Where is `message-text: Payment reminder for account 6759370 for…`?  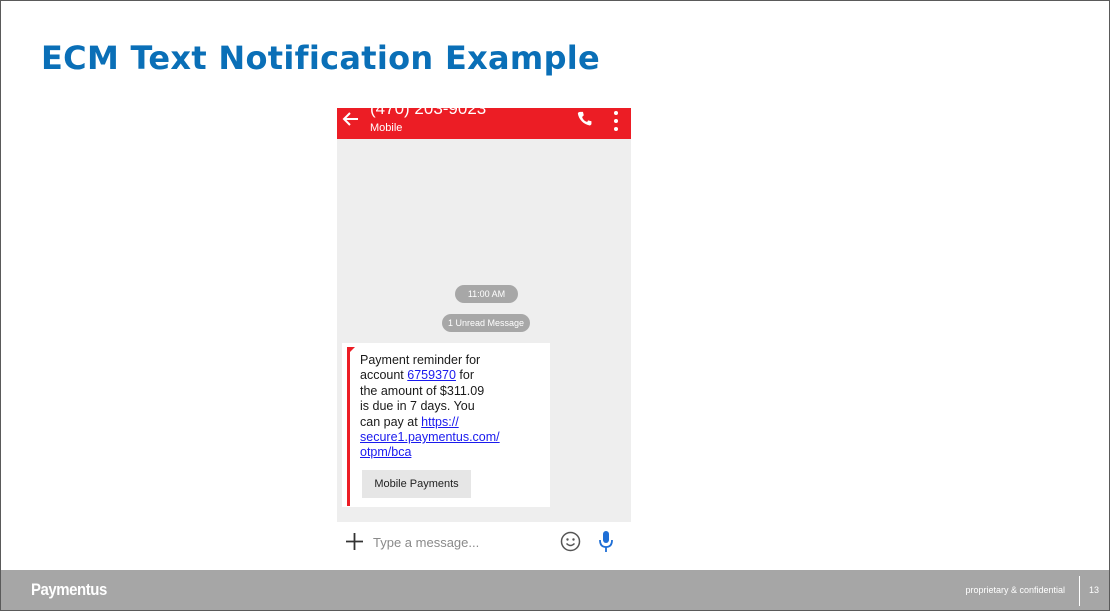
message-text: Payment reminder for account 6759370 for… is located at coordinates (452, 407).